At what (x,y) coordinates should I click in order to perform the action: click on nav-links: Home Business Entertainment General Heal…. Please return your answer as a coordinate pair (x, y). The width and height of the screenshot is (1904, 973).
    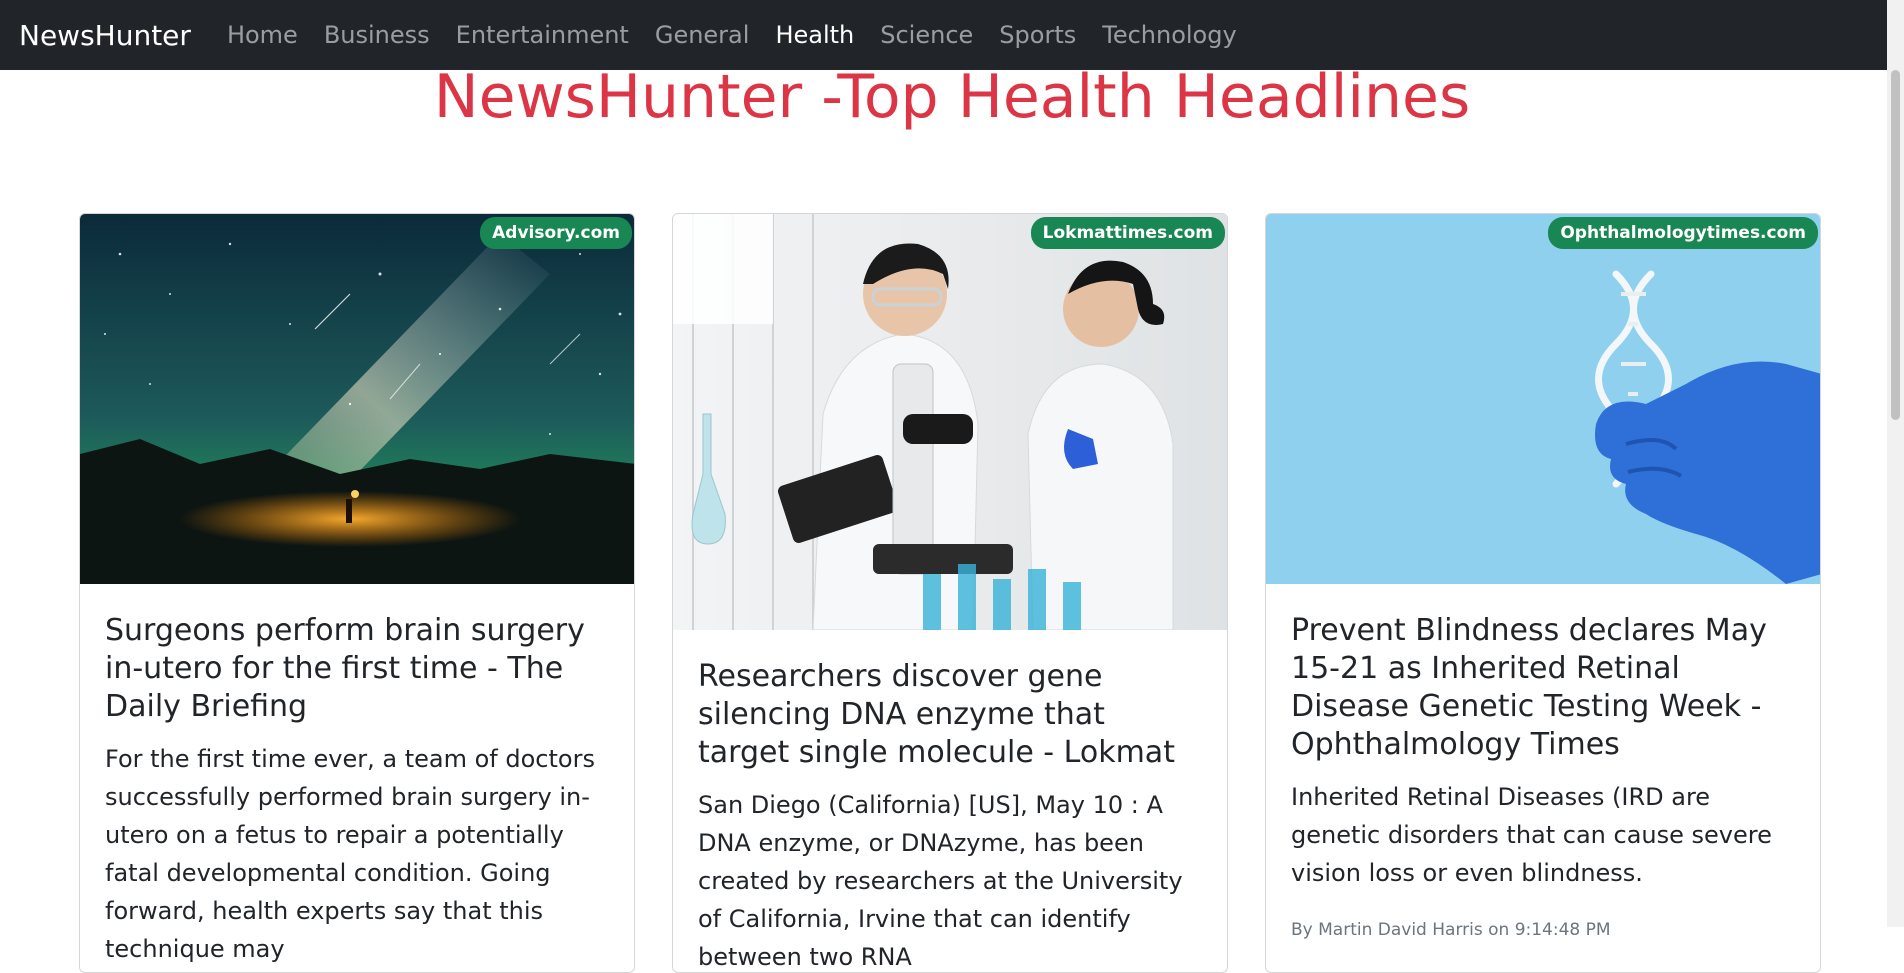
    Looking at the image, I should click on (745, 35).